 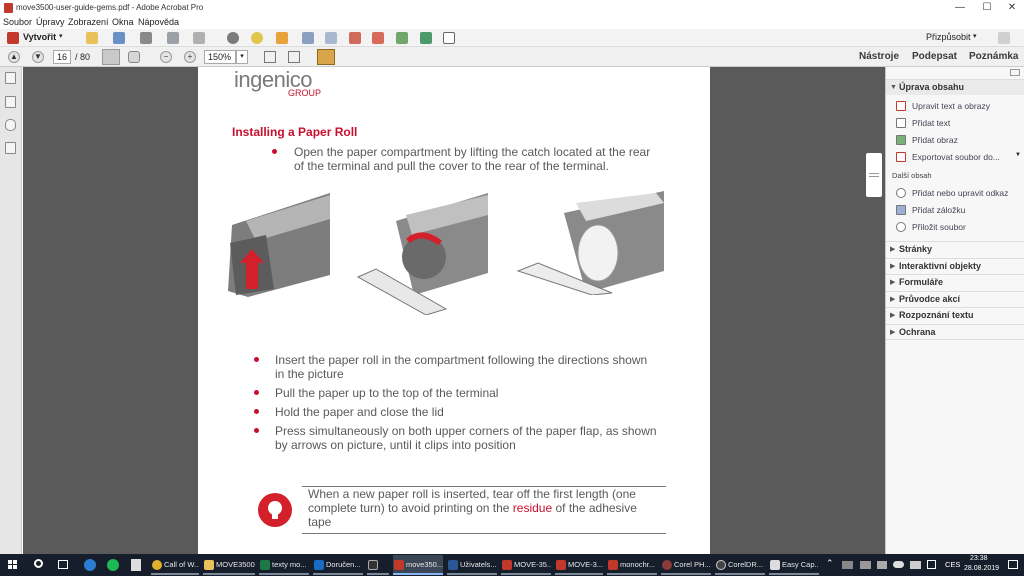 What do you see at coordinates (931, 564) in the screenshot?
I see `network-icon` at bounding box center [931, 564].